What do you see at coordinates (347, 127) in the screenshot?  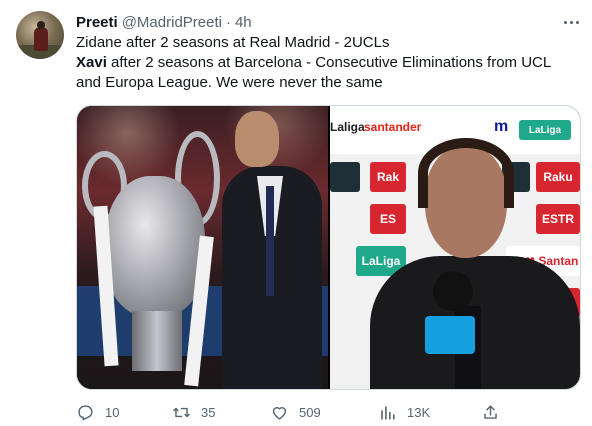 I see `laliga-label: Laliga` at bounding box center [347, 127].